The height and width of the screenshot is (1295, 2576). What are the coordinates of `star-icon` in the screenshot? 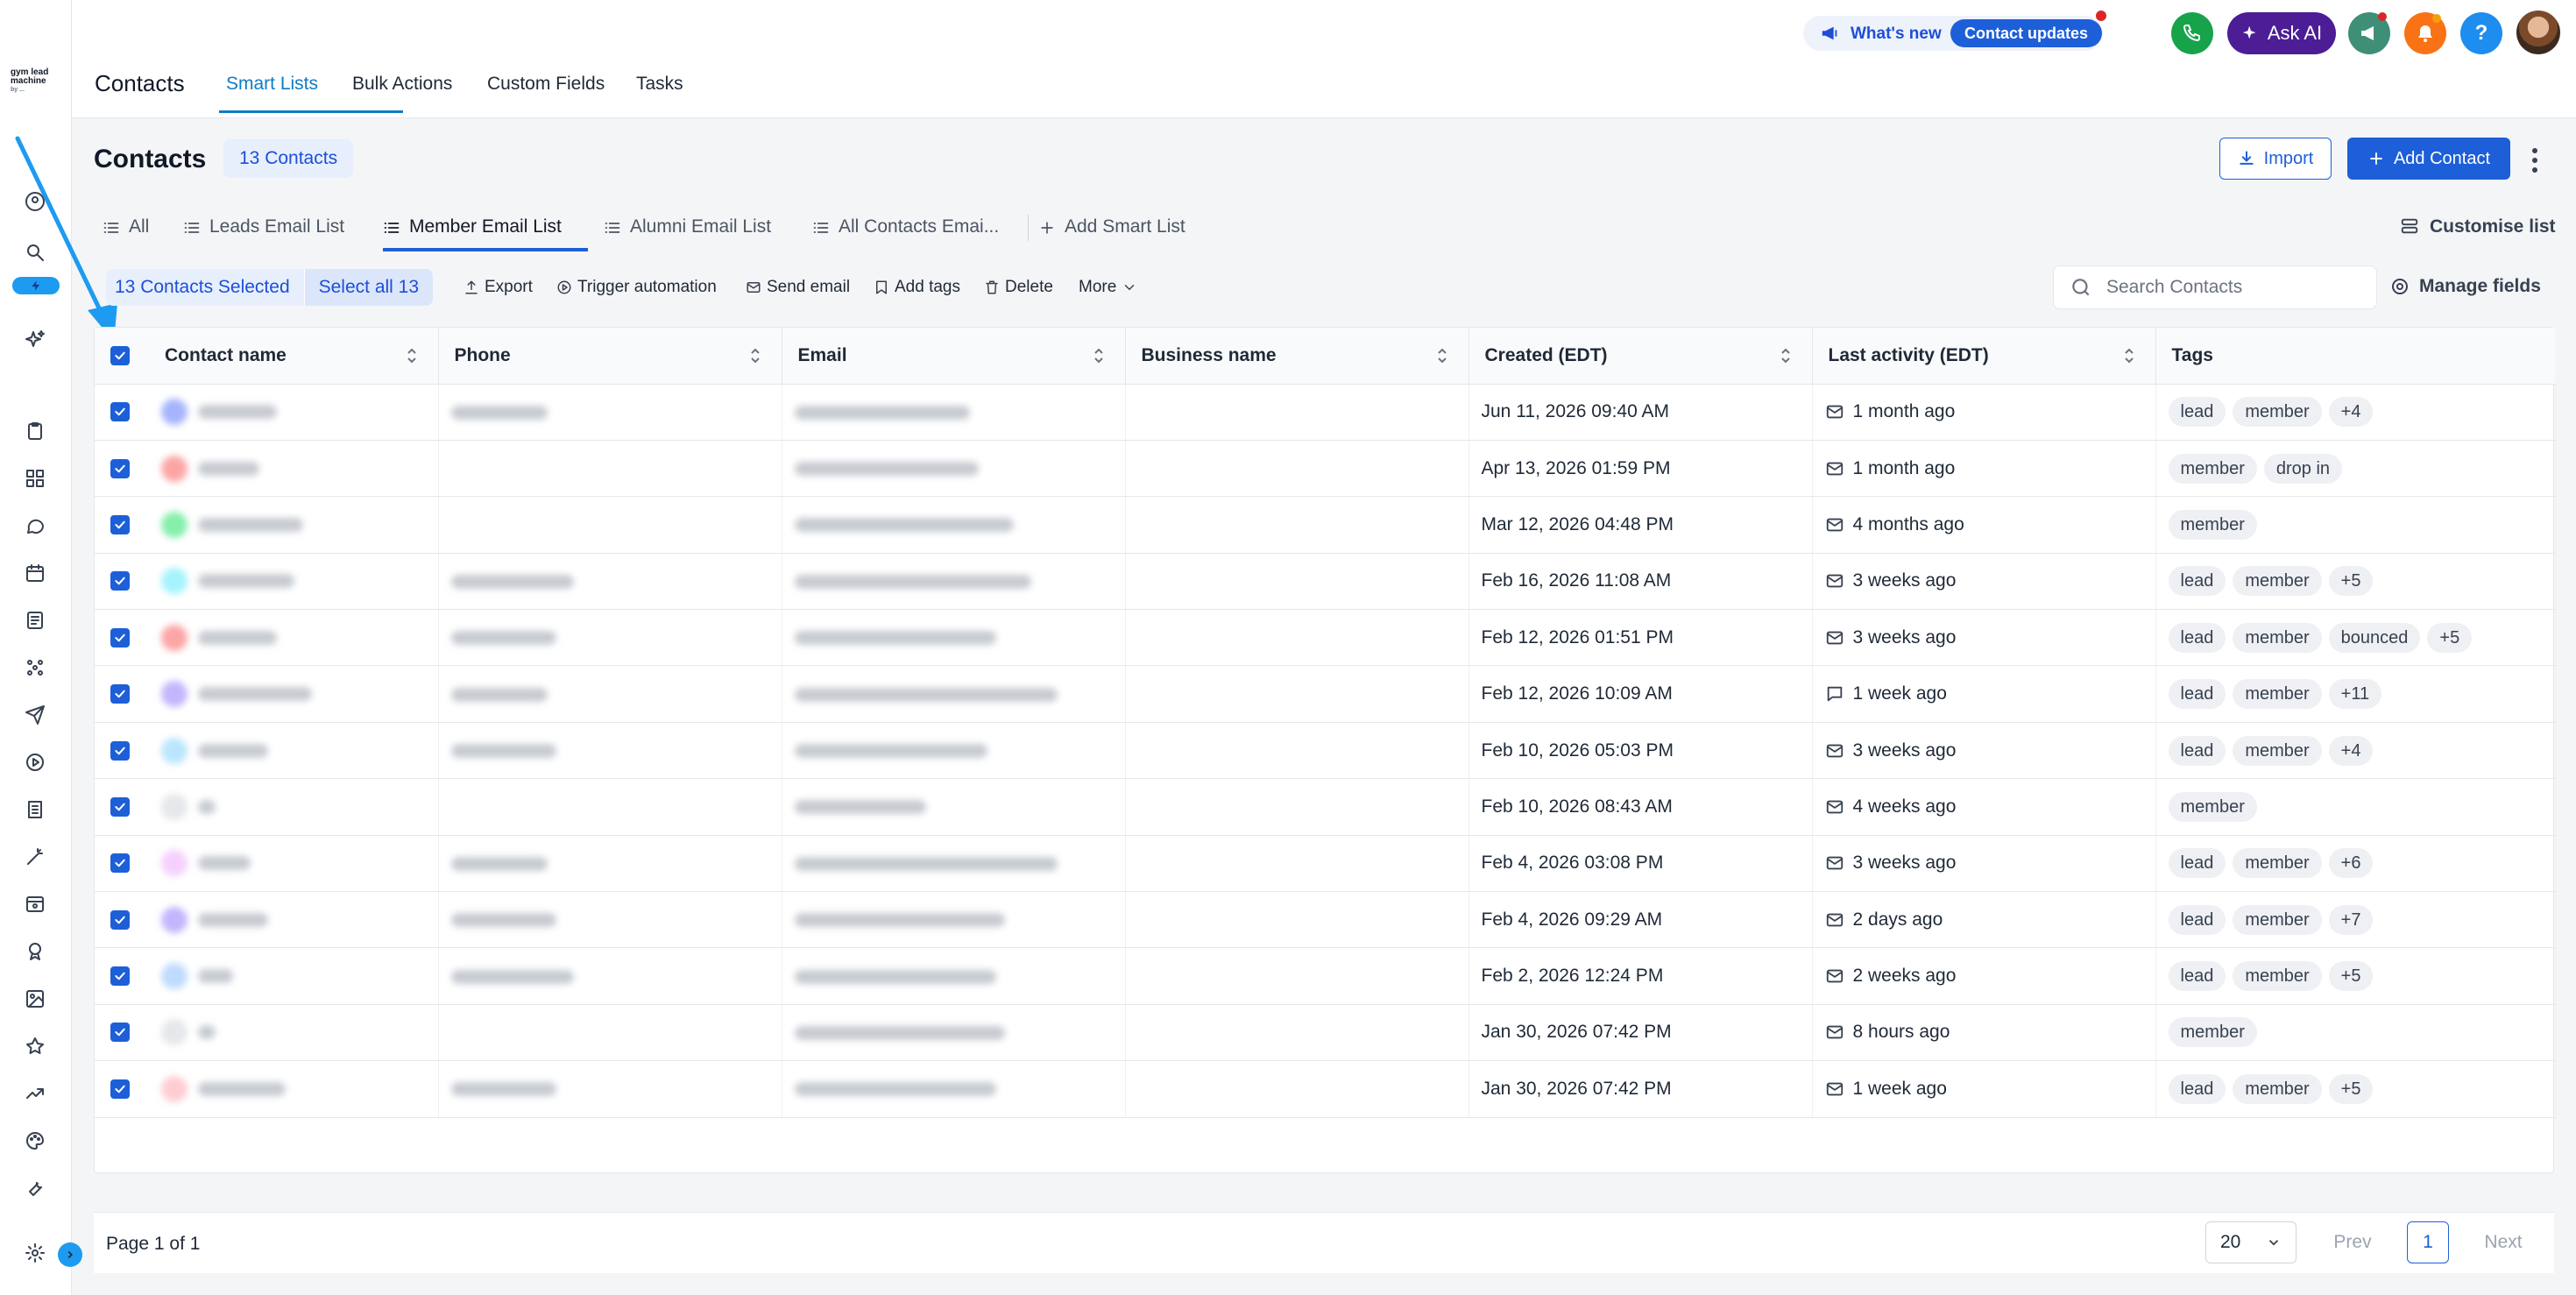 It's located at (35, 1046).